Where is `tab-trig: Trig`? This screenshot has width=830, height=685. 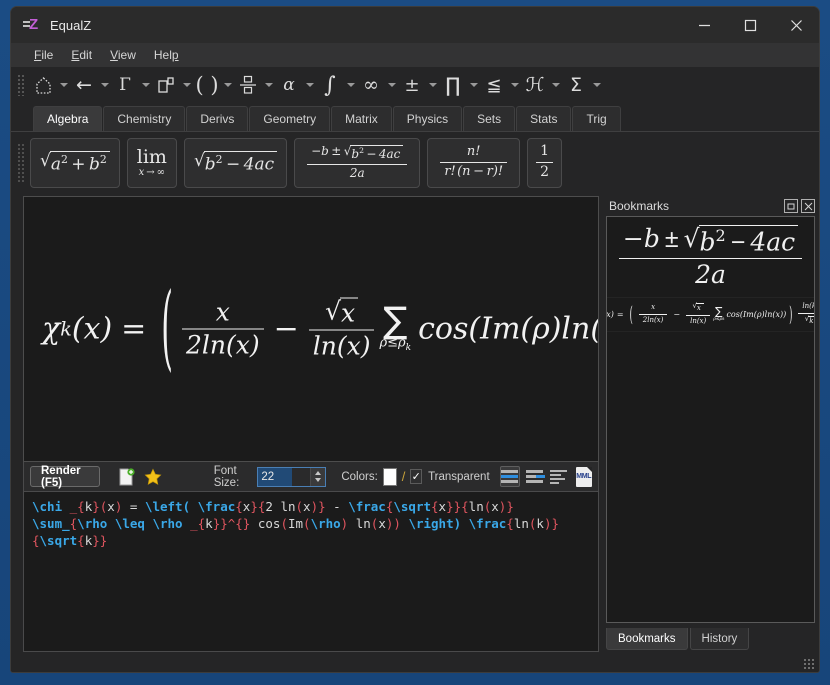 tab-trig: Trig is located at coordinates (596, 118).